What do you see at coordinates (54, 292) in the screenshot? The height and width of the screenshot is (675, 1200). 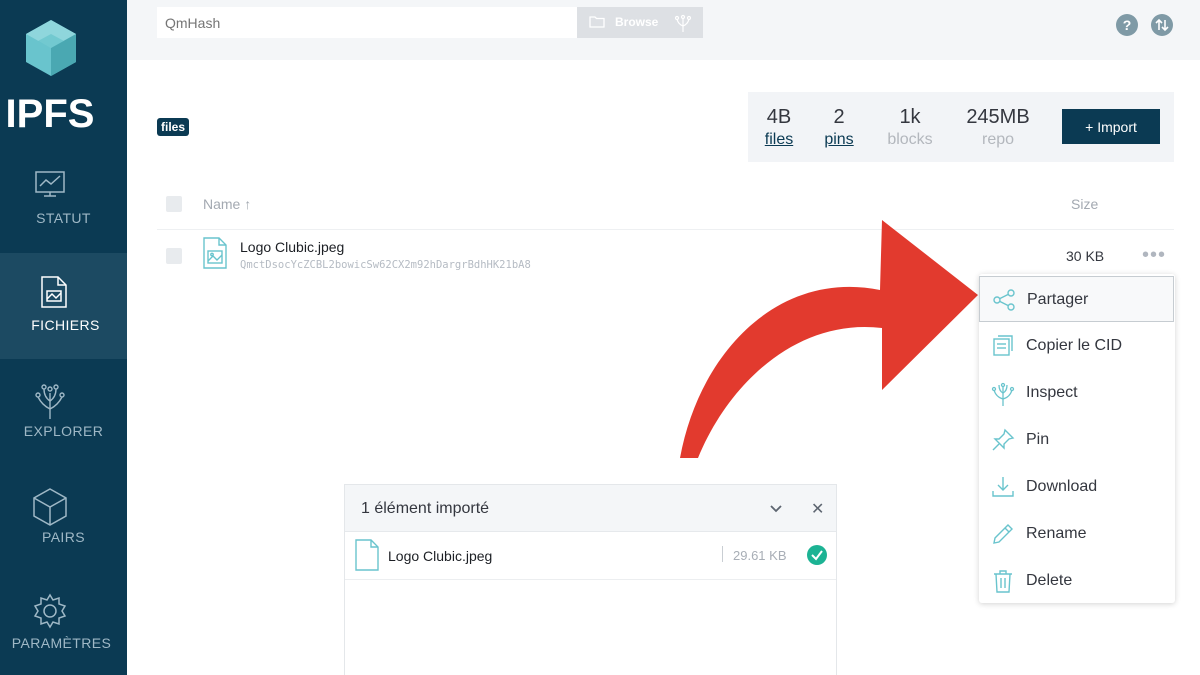 I see `files-icon` at bounding box center [54, 292].